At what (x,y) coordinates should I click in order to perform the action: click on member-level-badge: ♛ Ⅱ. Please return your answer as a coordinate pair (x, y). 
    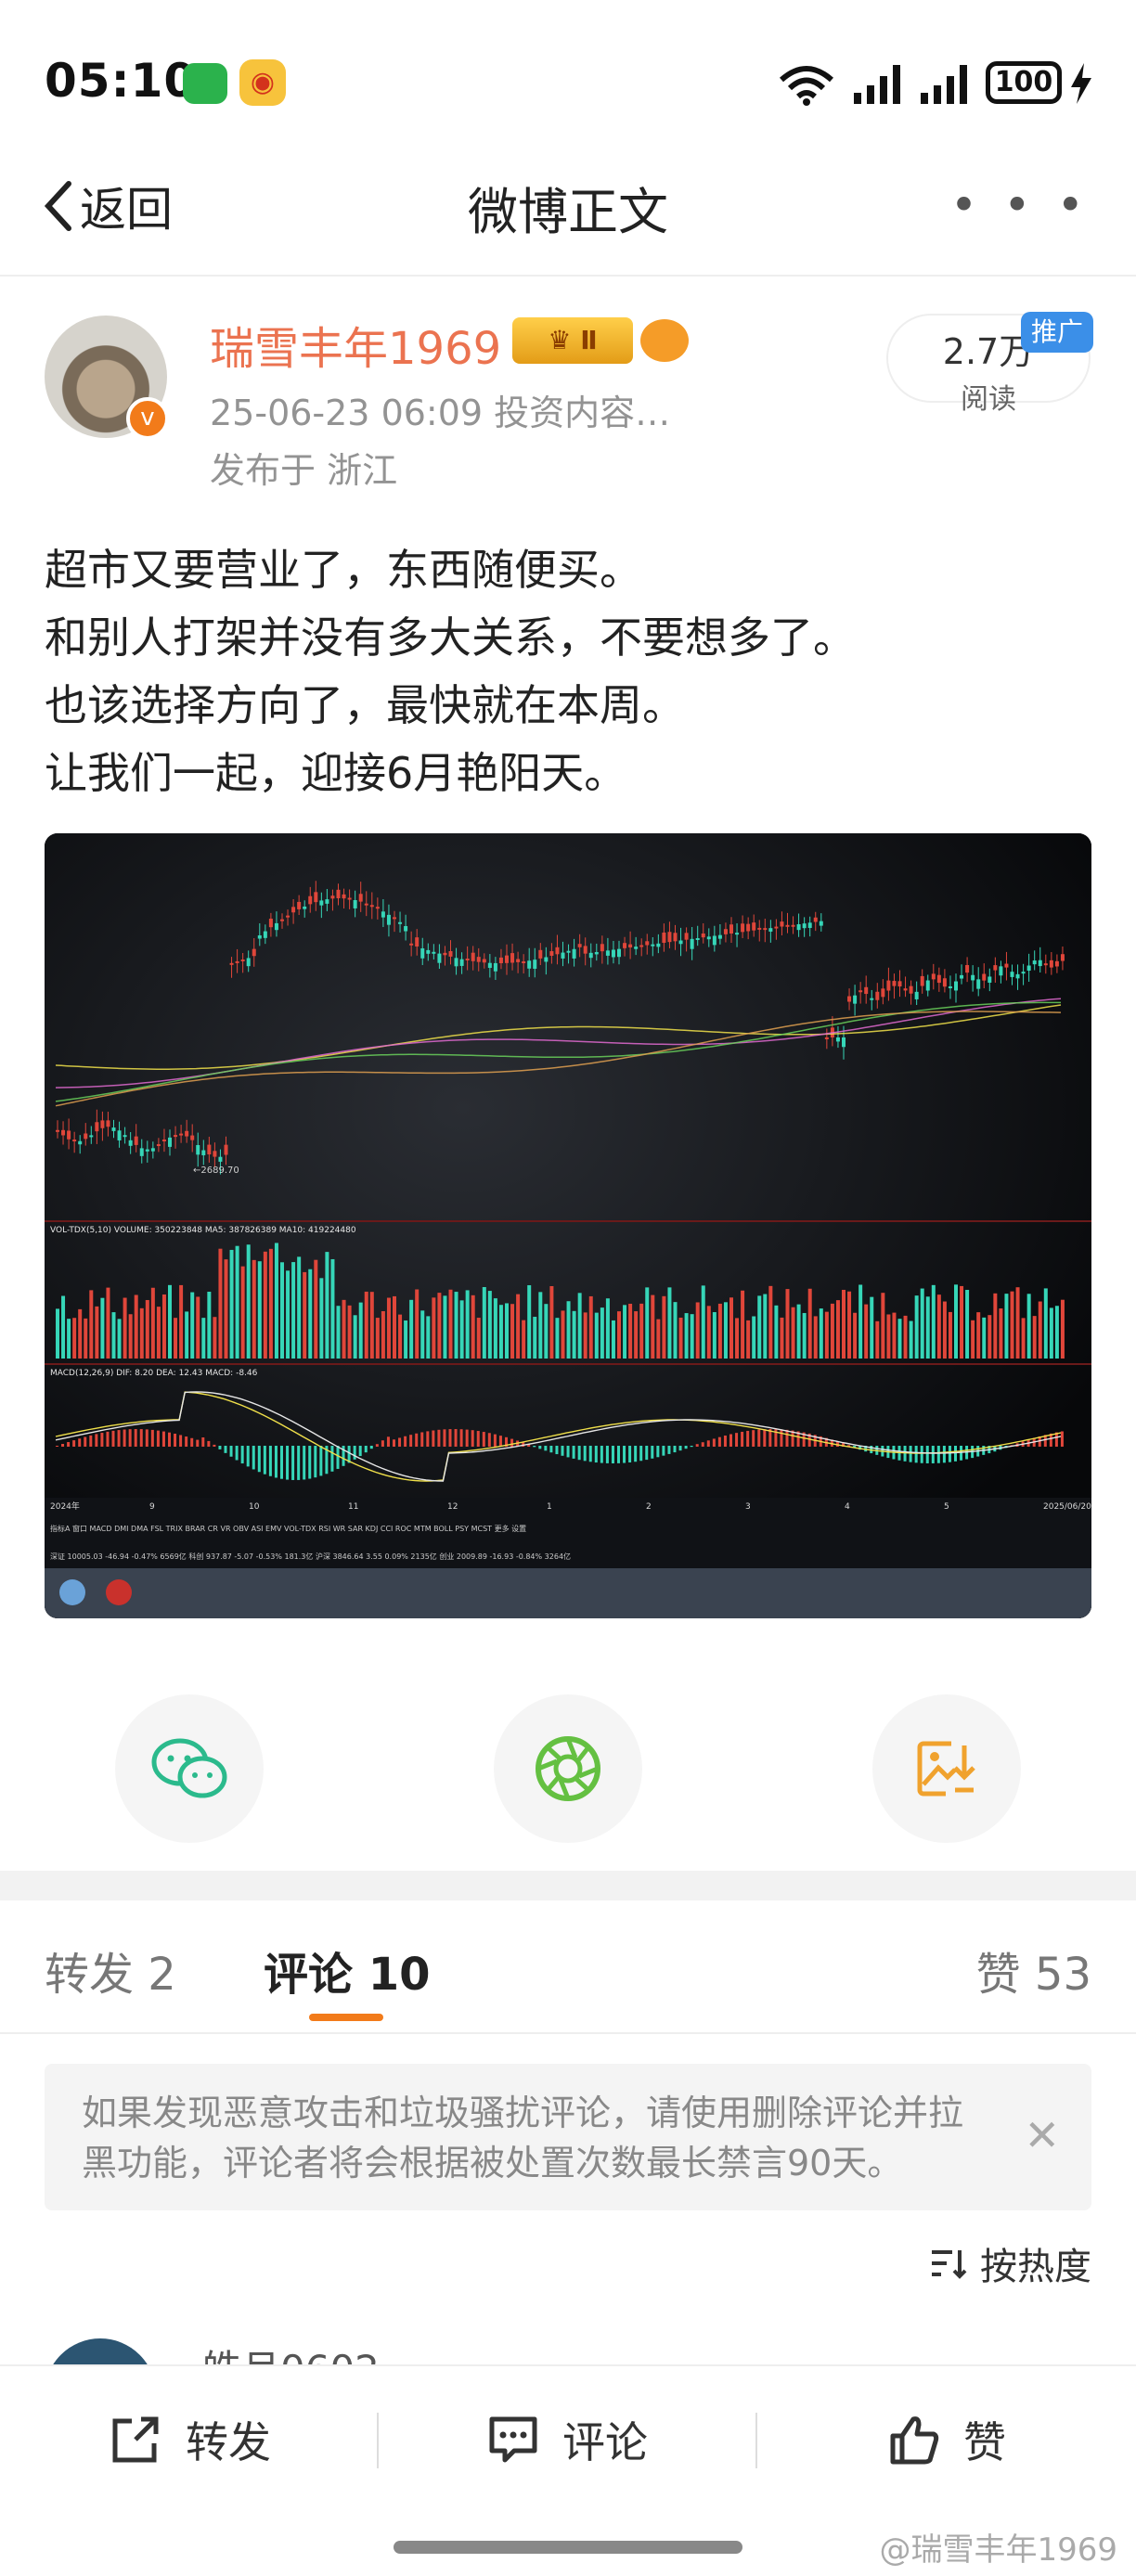
    Looking at the image, I should click on (572, 340).